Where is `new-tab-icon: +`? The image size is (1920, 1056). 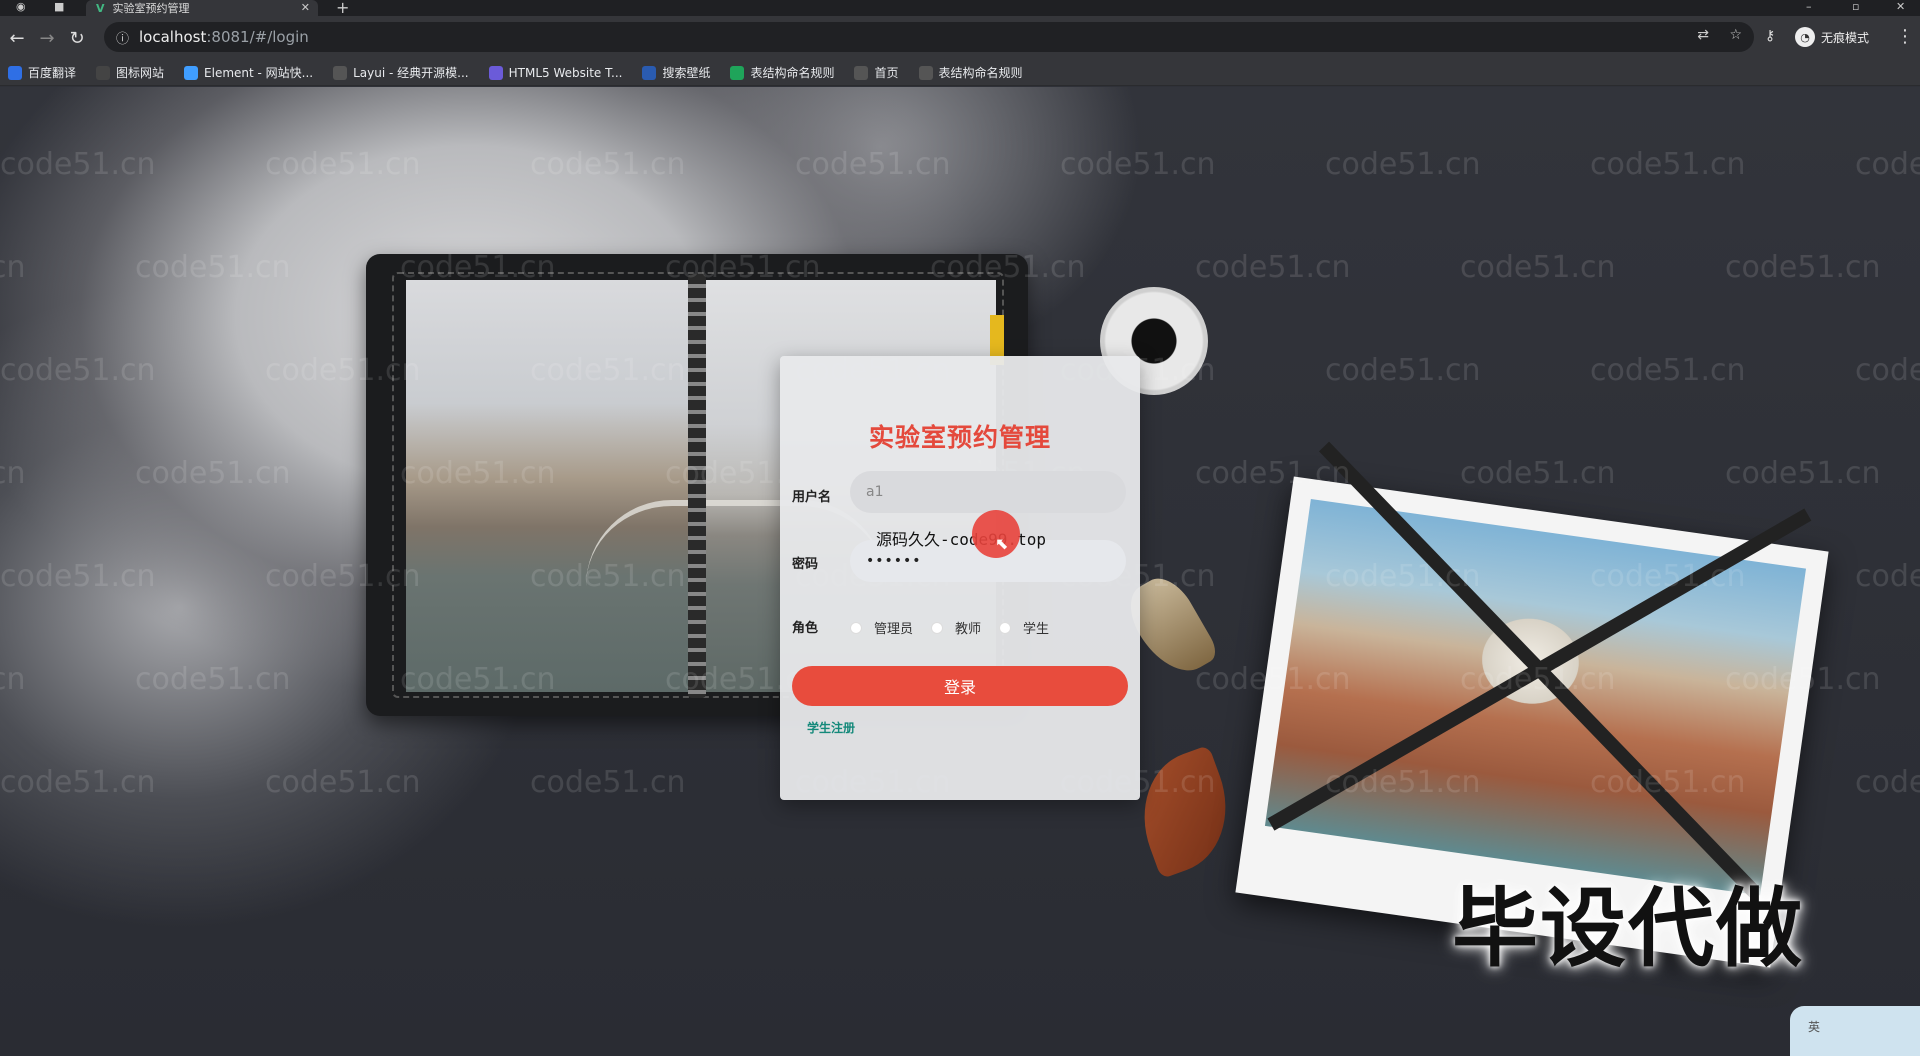
new-tab-icon: + is located at coordinates (342, 8).